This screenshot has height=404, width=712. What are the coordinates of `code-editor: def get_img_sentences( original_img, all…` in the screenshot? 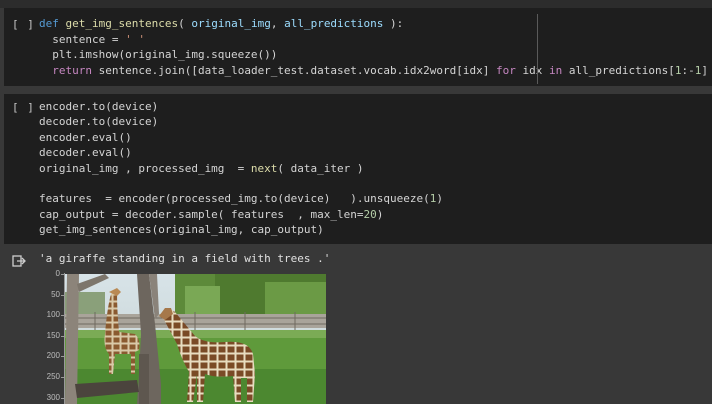 It's located at (375, 47).